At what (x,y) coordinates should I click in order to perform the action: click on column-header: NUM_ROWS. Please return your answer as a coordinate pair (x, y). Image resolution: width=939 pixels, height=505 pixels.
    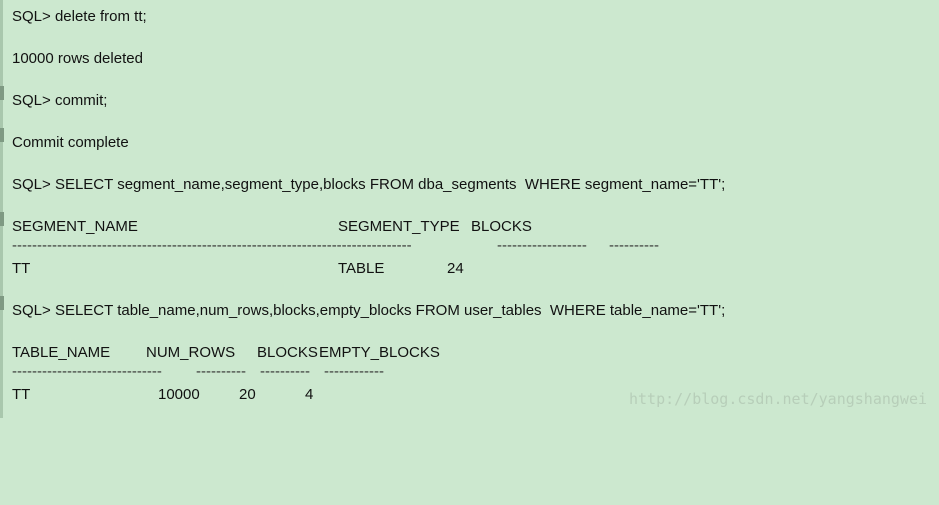
    Looking at the image, I should click on (191, 352).